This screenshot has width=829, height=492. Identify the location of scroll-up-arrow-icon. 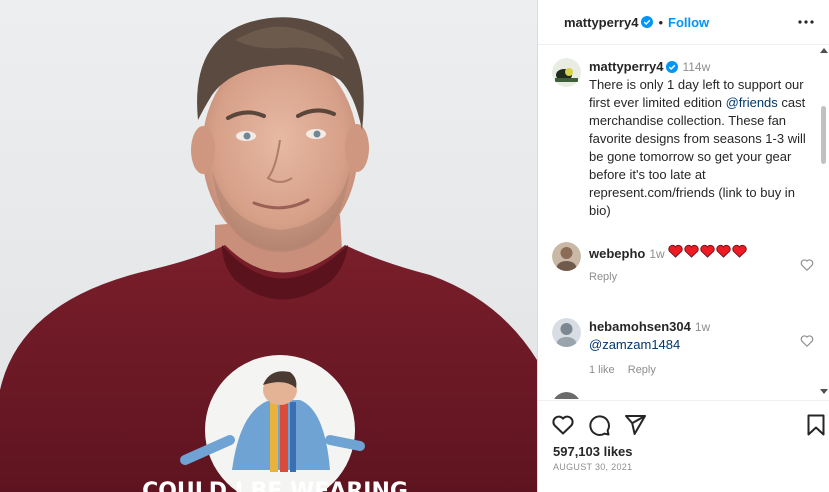
(824, 50).